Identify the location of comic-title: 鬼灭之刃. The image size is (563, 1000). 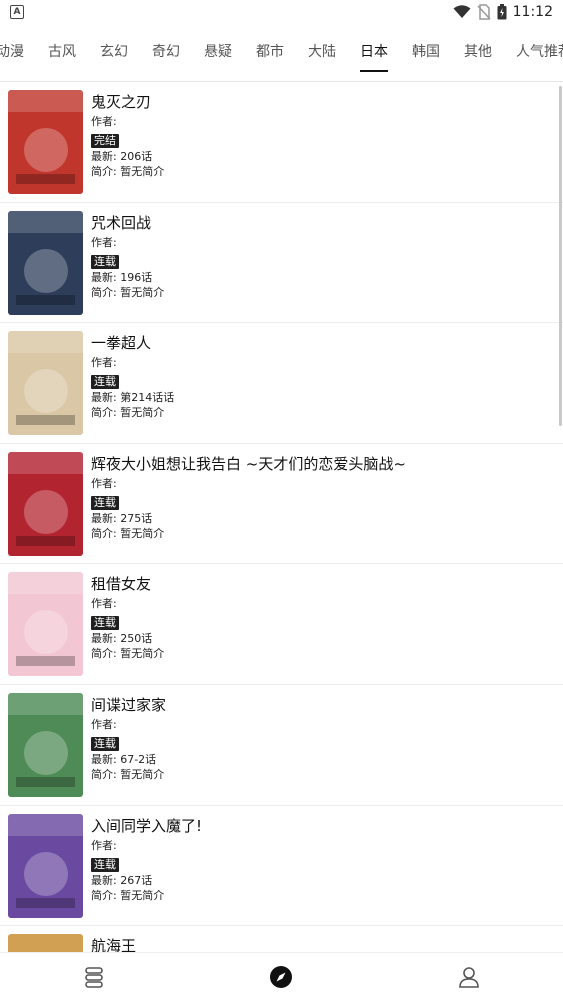
(127, 102).